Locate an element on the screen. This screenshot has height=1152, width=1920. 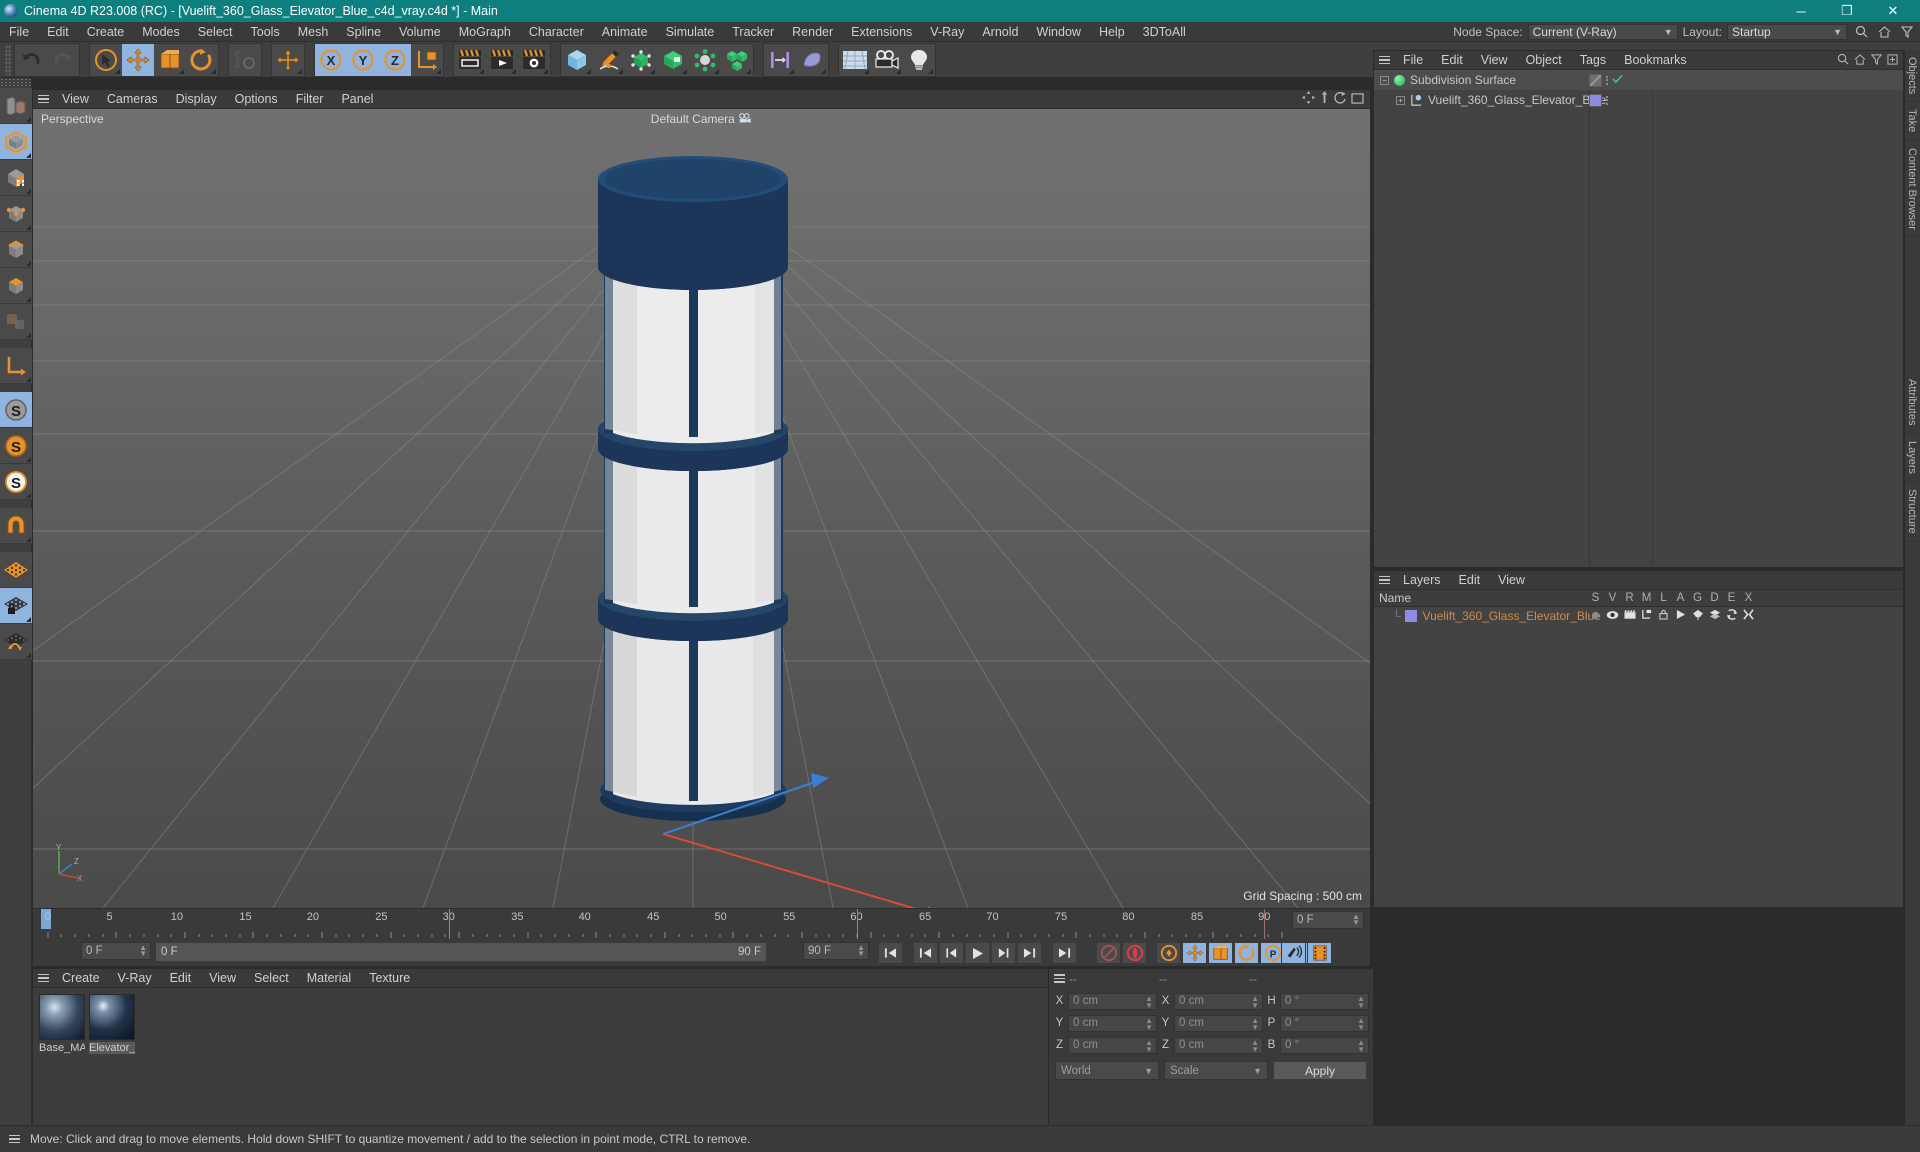
keyframe-selection-button is located at coordinates (1168, 953).